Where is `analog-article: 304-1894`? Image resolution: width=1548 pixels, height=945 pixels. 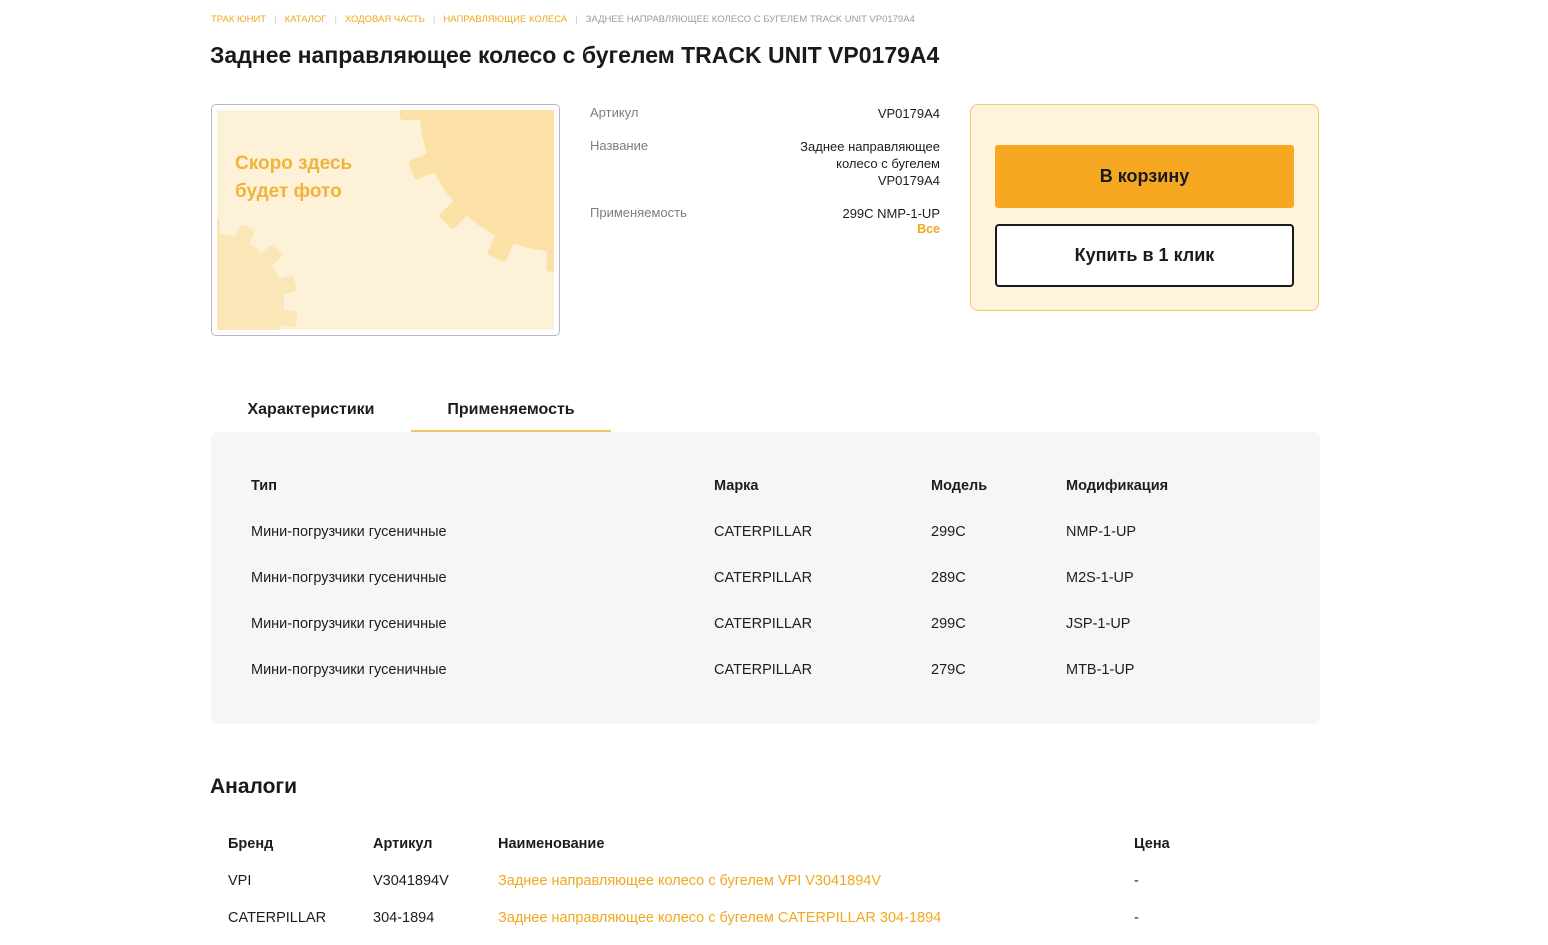
analog-article: 304-1894 is located at coordinates (404, 918).